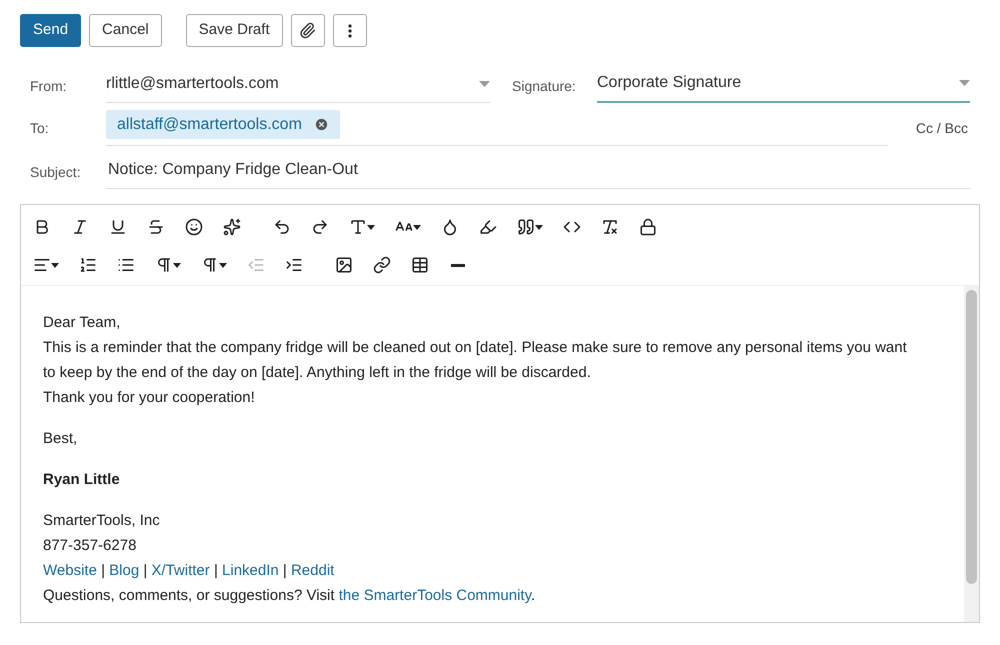 The image size is (1000, 645). I want to click on scrollbar, so click(971, 454).